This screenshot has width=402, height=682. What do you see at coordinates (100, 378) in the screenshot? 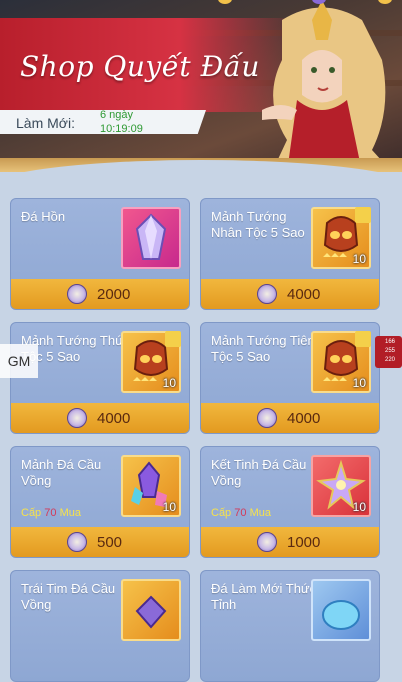
I see `shop-item-card: Mảnh Tướng Thú Tộc 5 Sao 10 4000` at bounding box center [100, 378].